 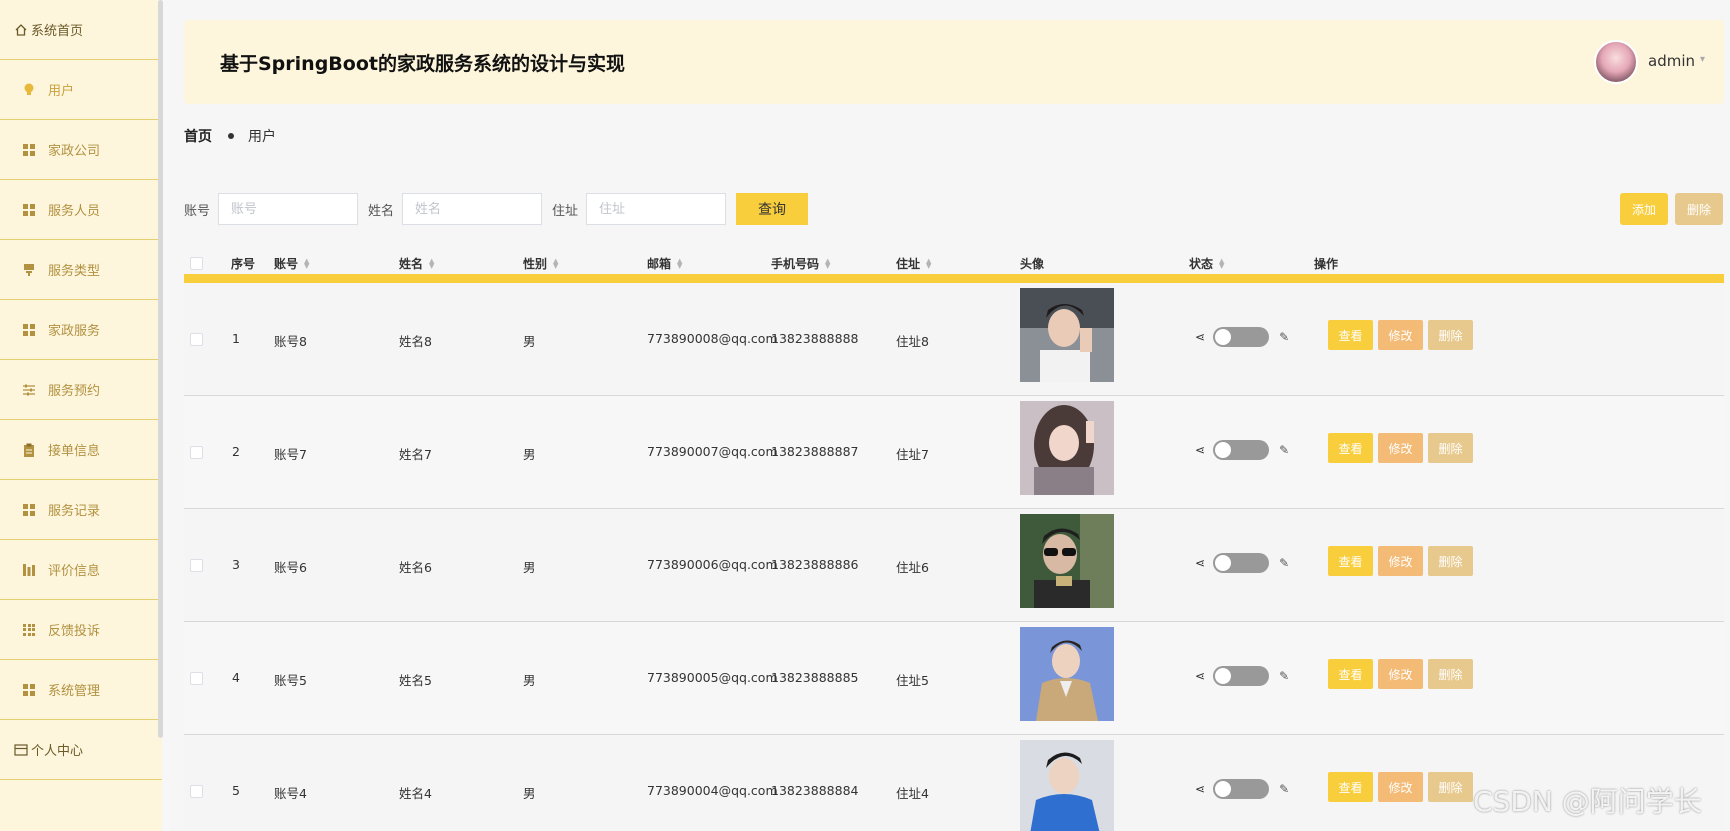 I want to click on row-actions: 查看 修改 删除, so click(x=1403, y=448).